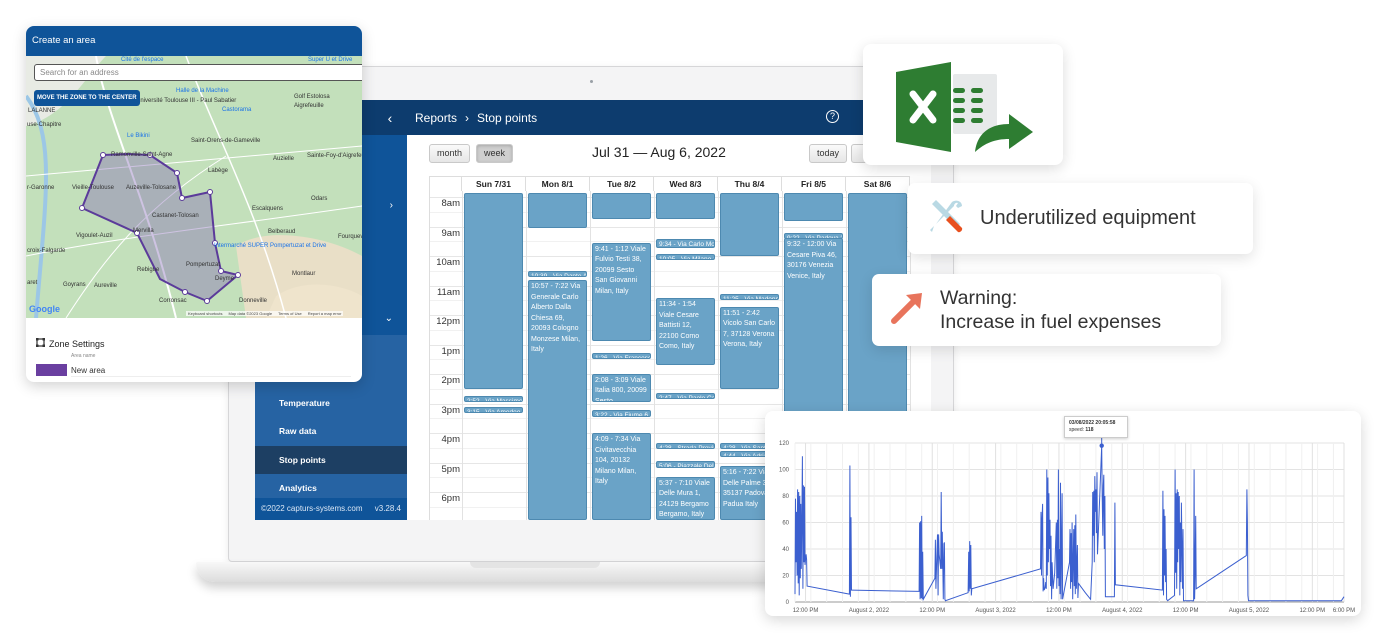 This screenshot has width=1388, height=642. What do you see at coordinates (685, 446) in the screenshot?
I see `calendar-event: 4:28 - Strada Provin` at bounding box center [685, 446].